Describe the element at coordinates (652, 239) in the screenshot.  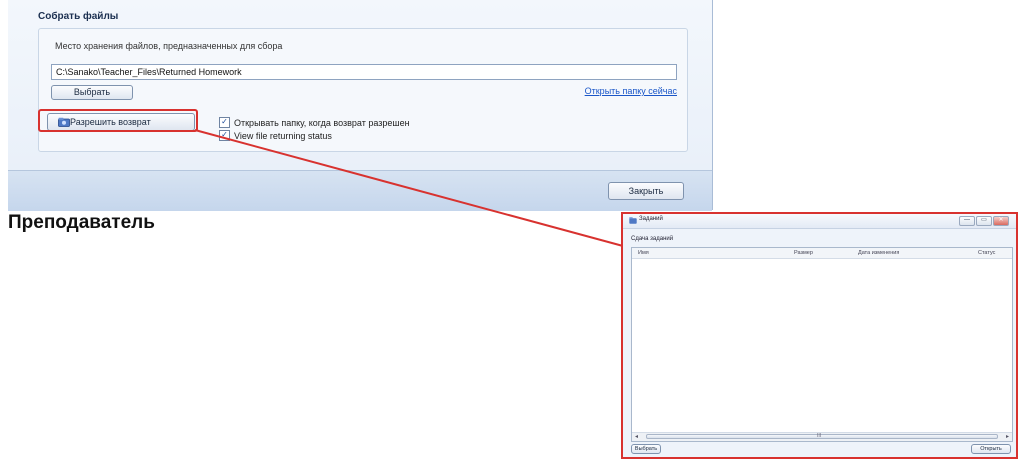
I see `assignments-section-label: Сдача заданий` at that location.